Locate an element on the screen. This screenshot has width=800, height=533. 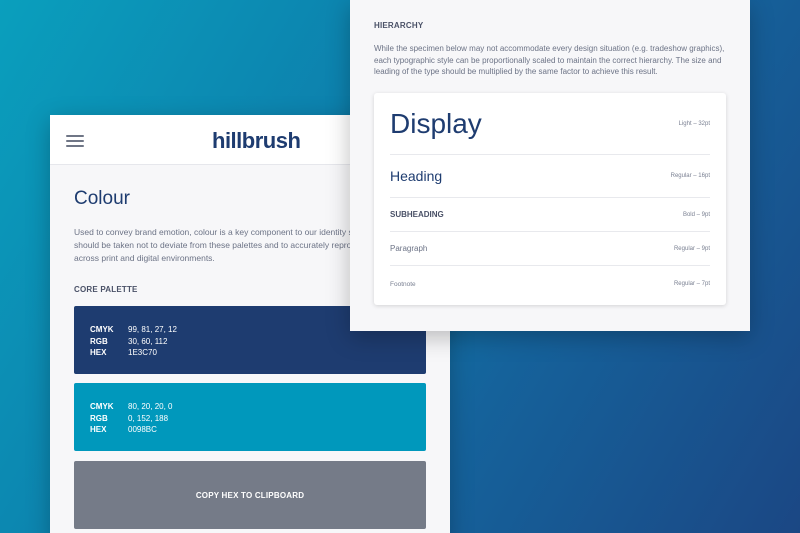
specimen-sample: Heading is located at coordinates (416, 176).